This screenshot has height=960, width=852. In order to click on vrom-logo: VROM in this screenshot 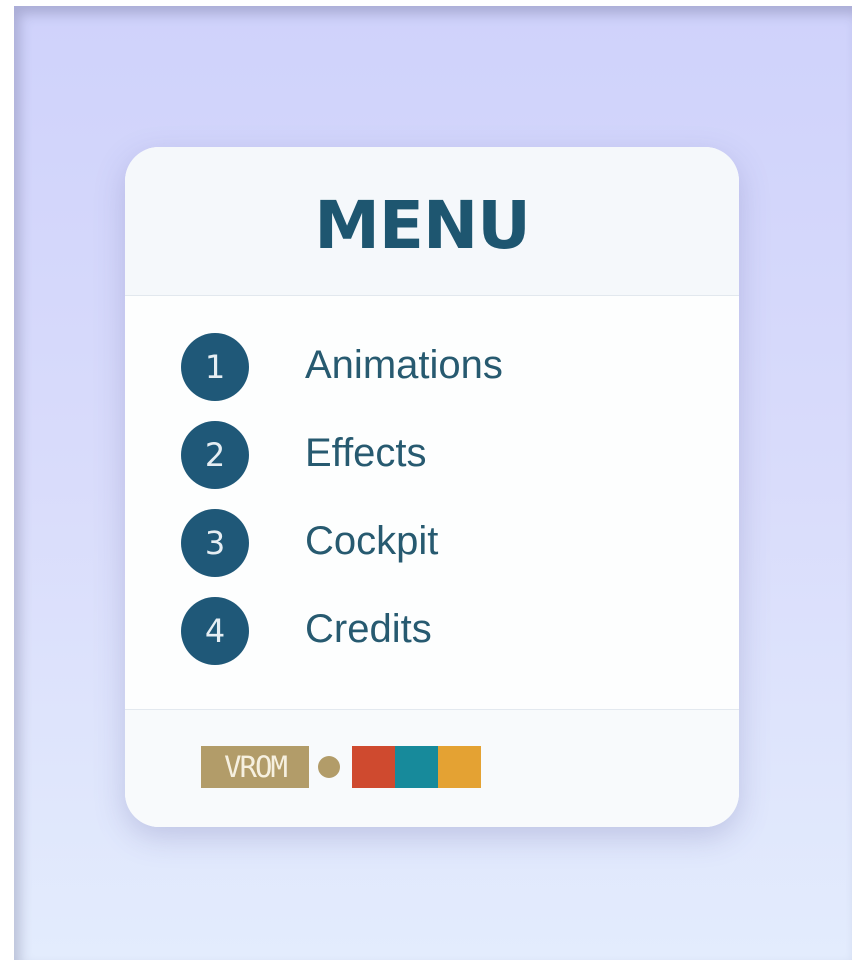, I will do `click(379, 767)`.